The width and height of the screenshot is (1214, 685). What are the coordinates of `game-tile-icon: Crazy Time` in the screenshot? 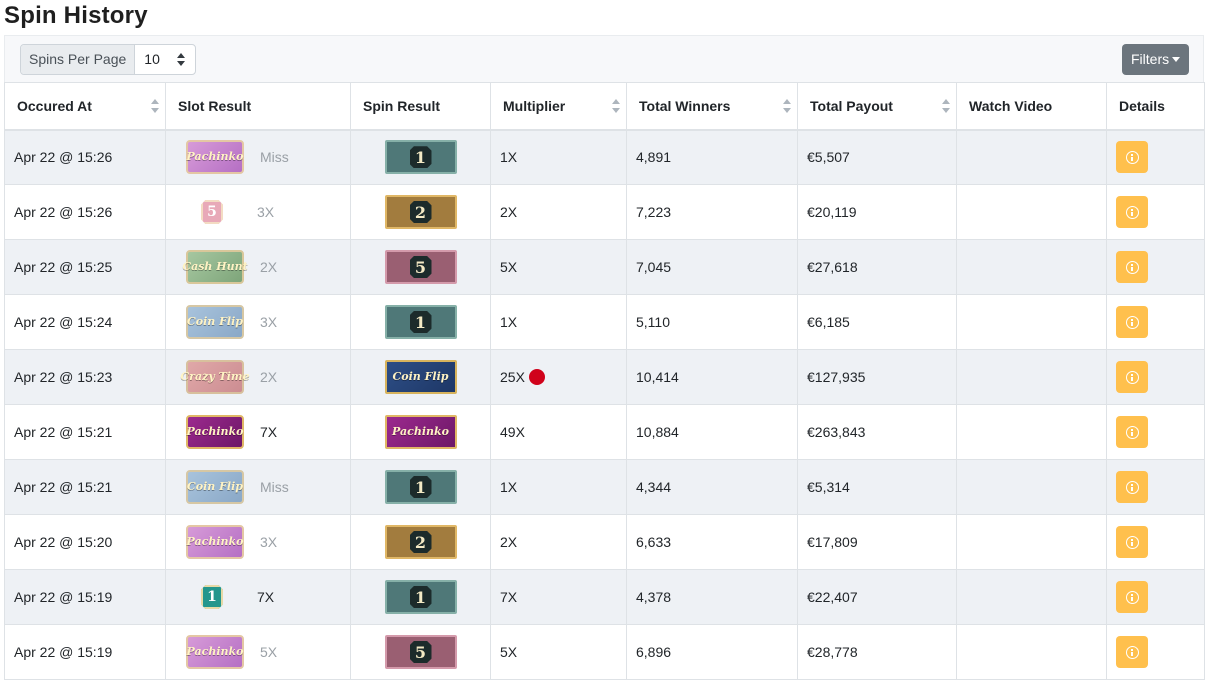 It's located at (215, 377).